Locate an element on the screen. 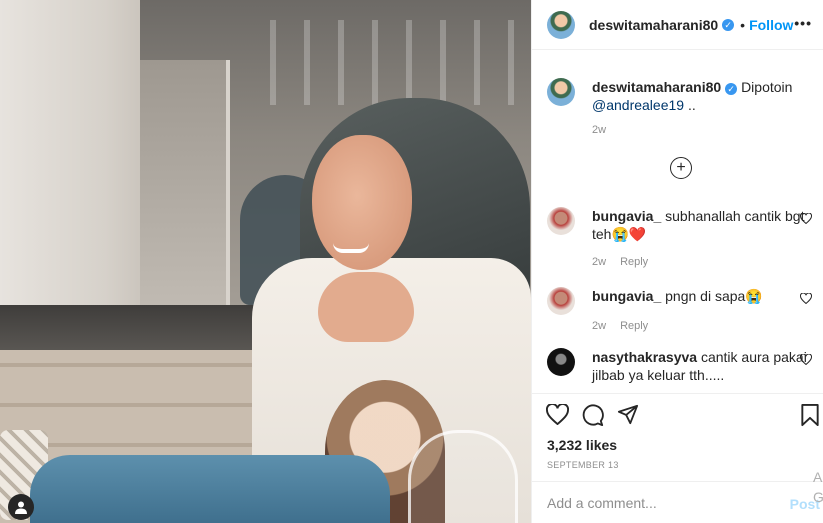  photo-smile is located at coordinates (351, 248).